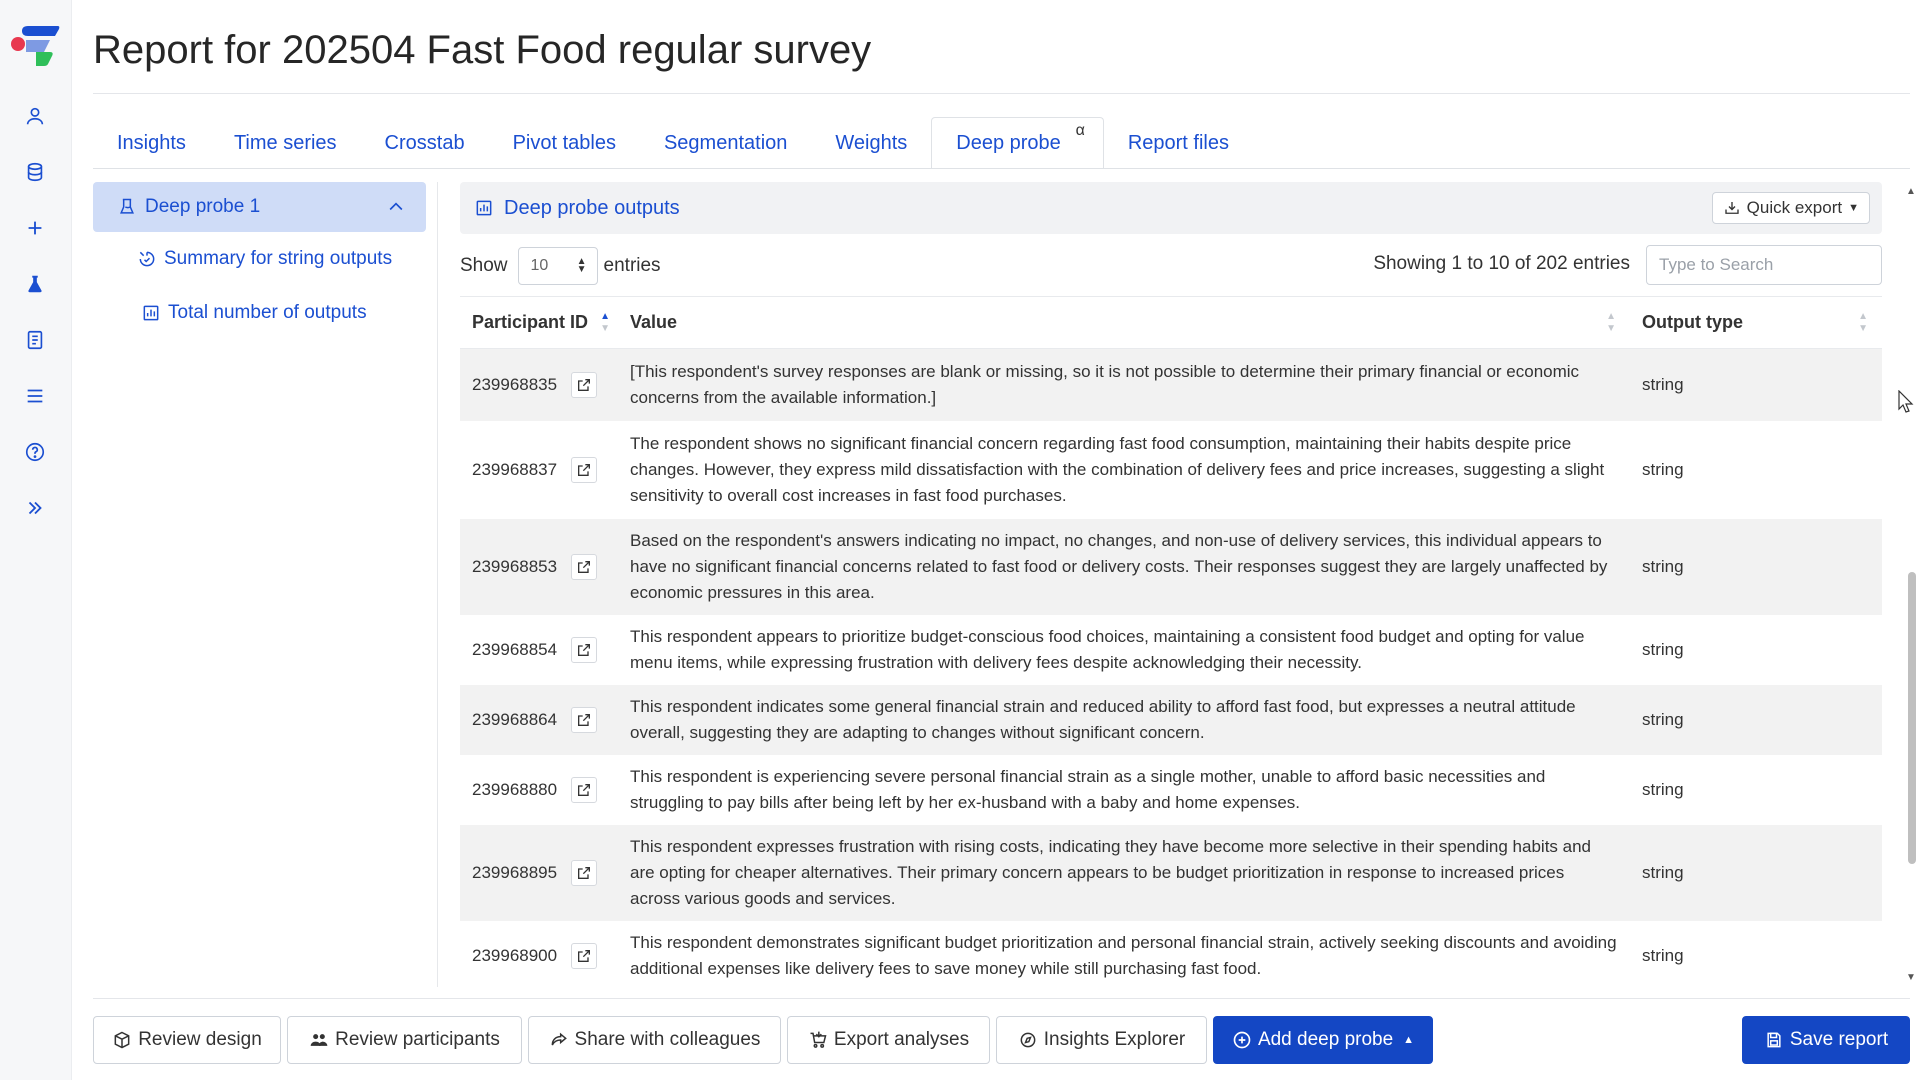  Describe the element at coordinates (1080, 130) in the screenshot. I see `alpha-badge: α` at that location.